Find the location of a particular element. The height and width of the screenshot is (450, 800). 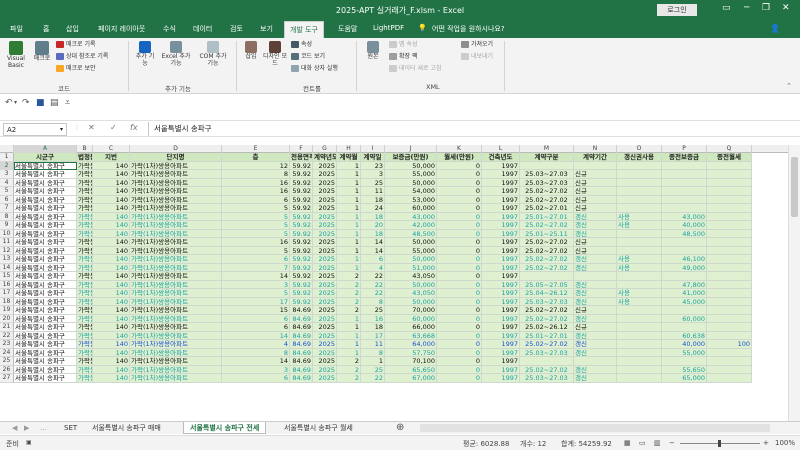

table-cell: 25 is located at coordinates (373, 182).